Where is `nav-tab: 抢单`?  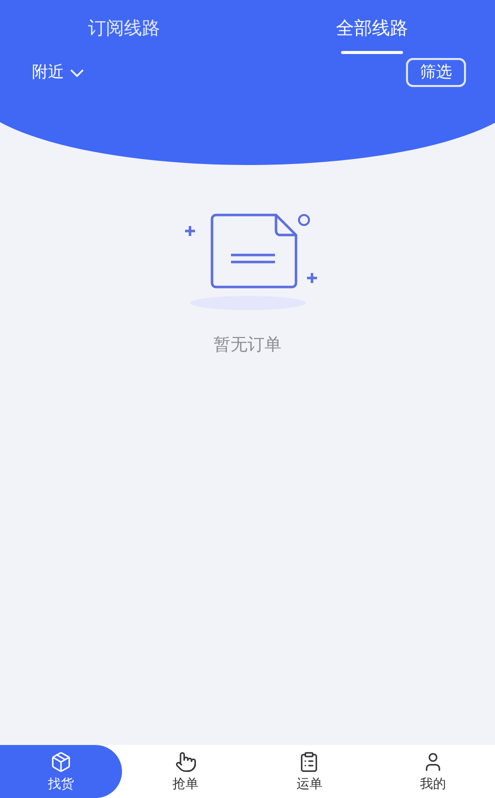 nav-tab: 抢单 is located at coordinates (186, 771).